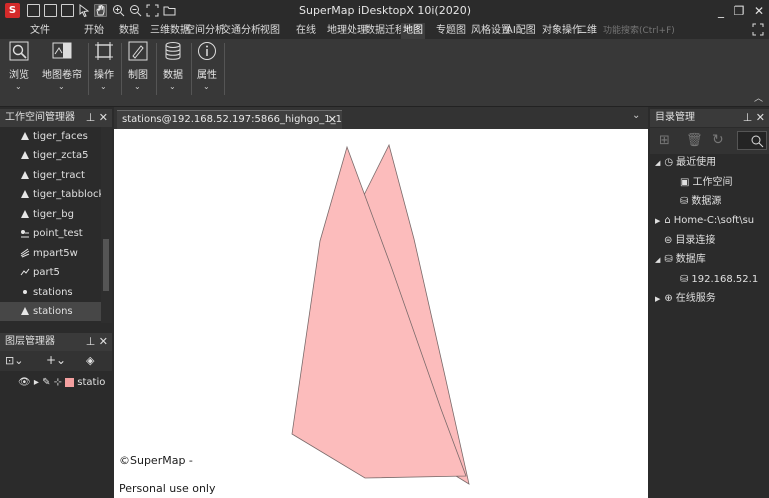 The width and height of the screenshot is (769, 498). What do you see at coordinates (118, 10) in the screenshot?
I see `zoom-in-icon` at bounding box center [118, 10].